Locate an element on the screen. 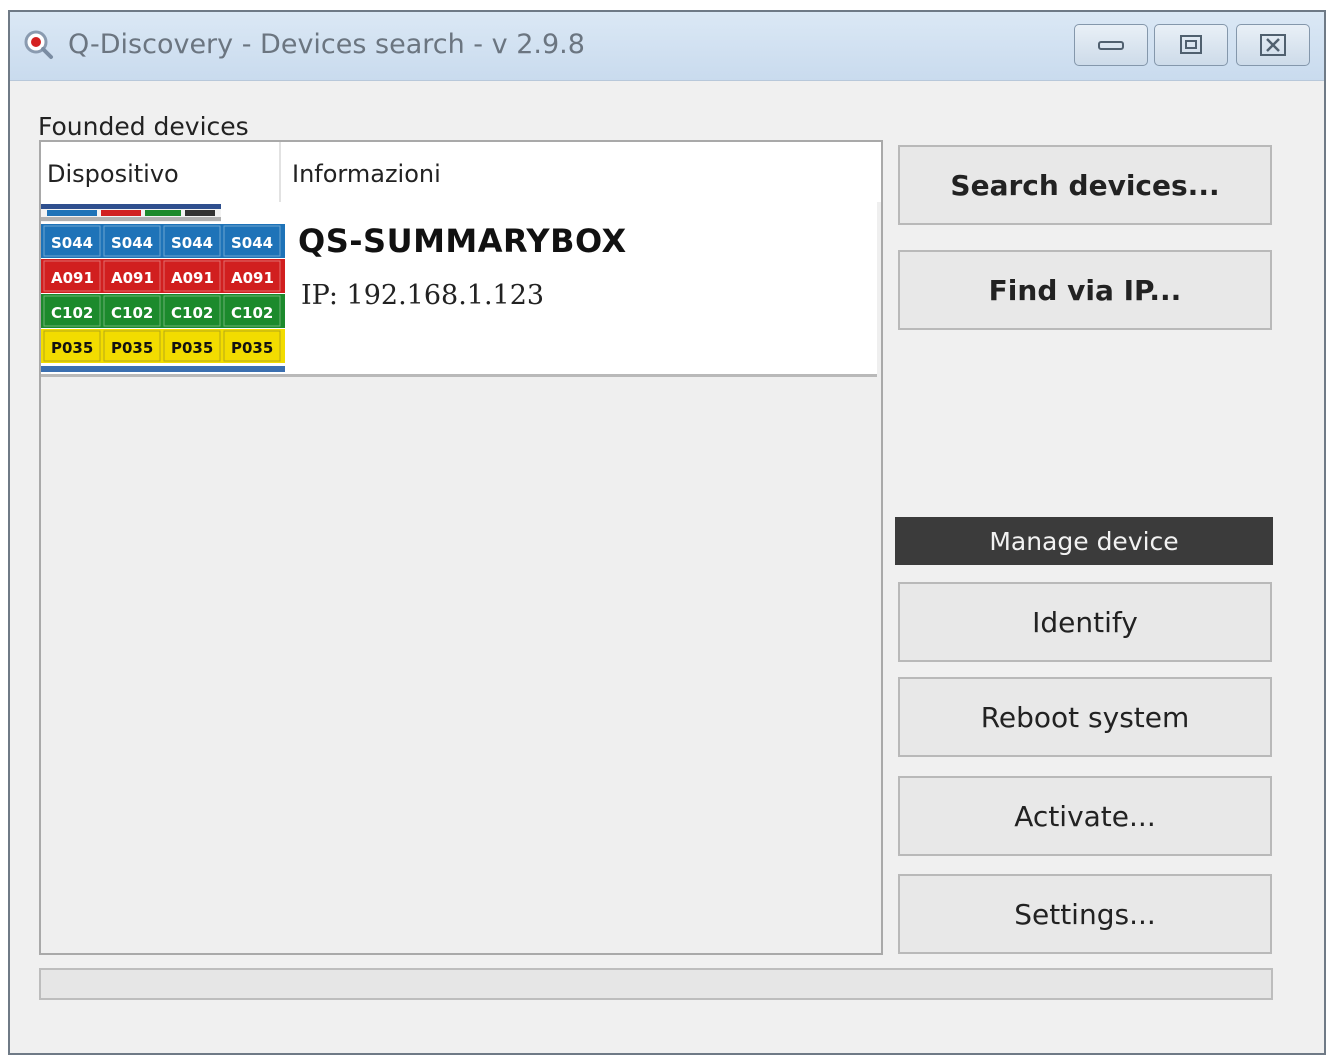  restore-icon is located at coordinates (1191, 44).